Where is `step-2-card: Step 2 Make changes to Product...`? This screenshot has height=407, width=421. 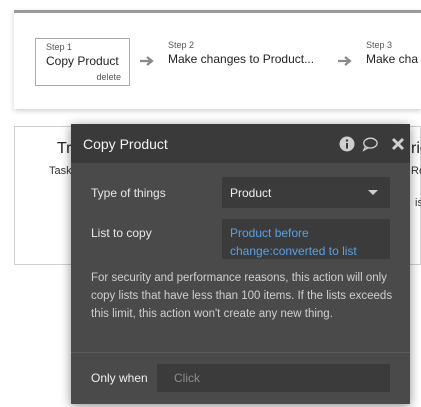 step-2-card: Step 2 Make changes to Product... is located at coordinates (241, 61).